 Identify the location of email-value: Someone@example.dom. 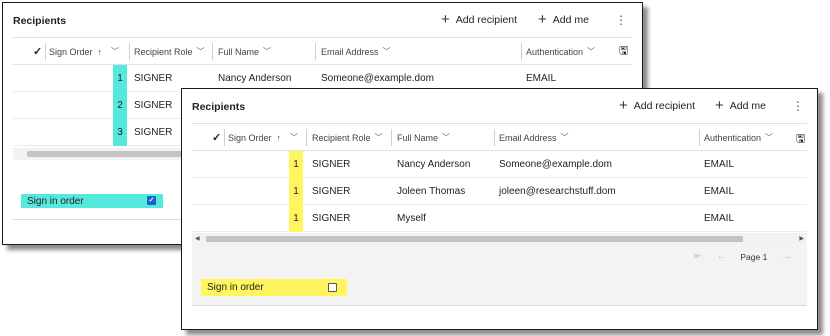
(555, 164).